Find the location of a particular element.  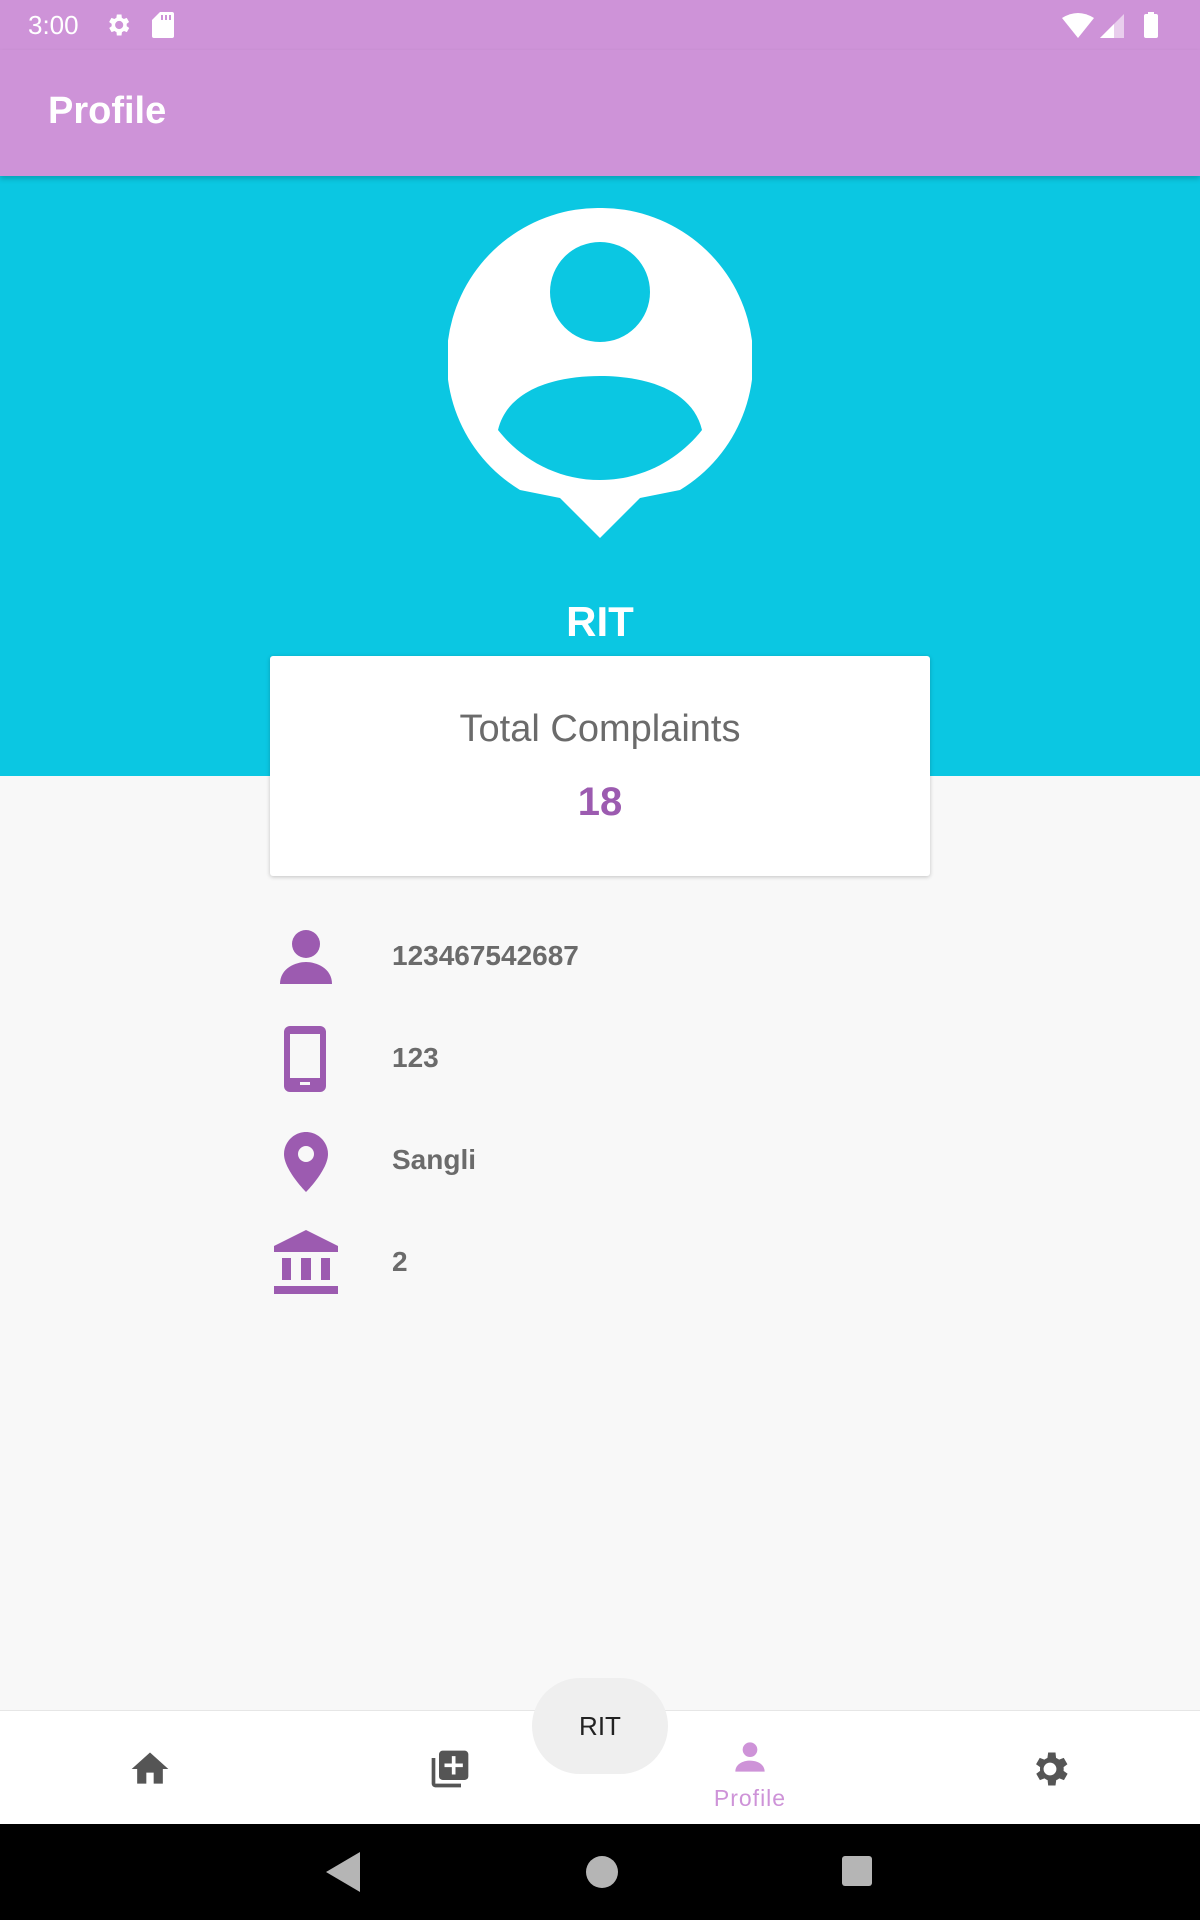

status-time: 3:00 is located at coordinates (53, 25).